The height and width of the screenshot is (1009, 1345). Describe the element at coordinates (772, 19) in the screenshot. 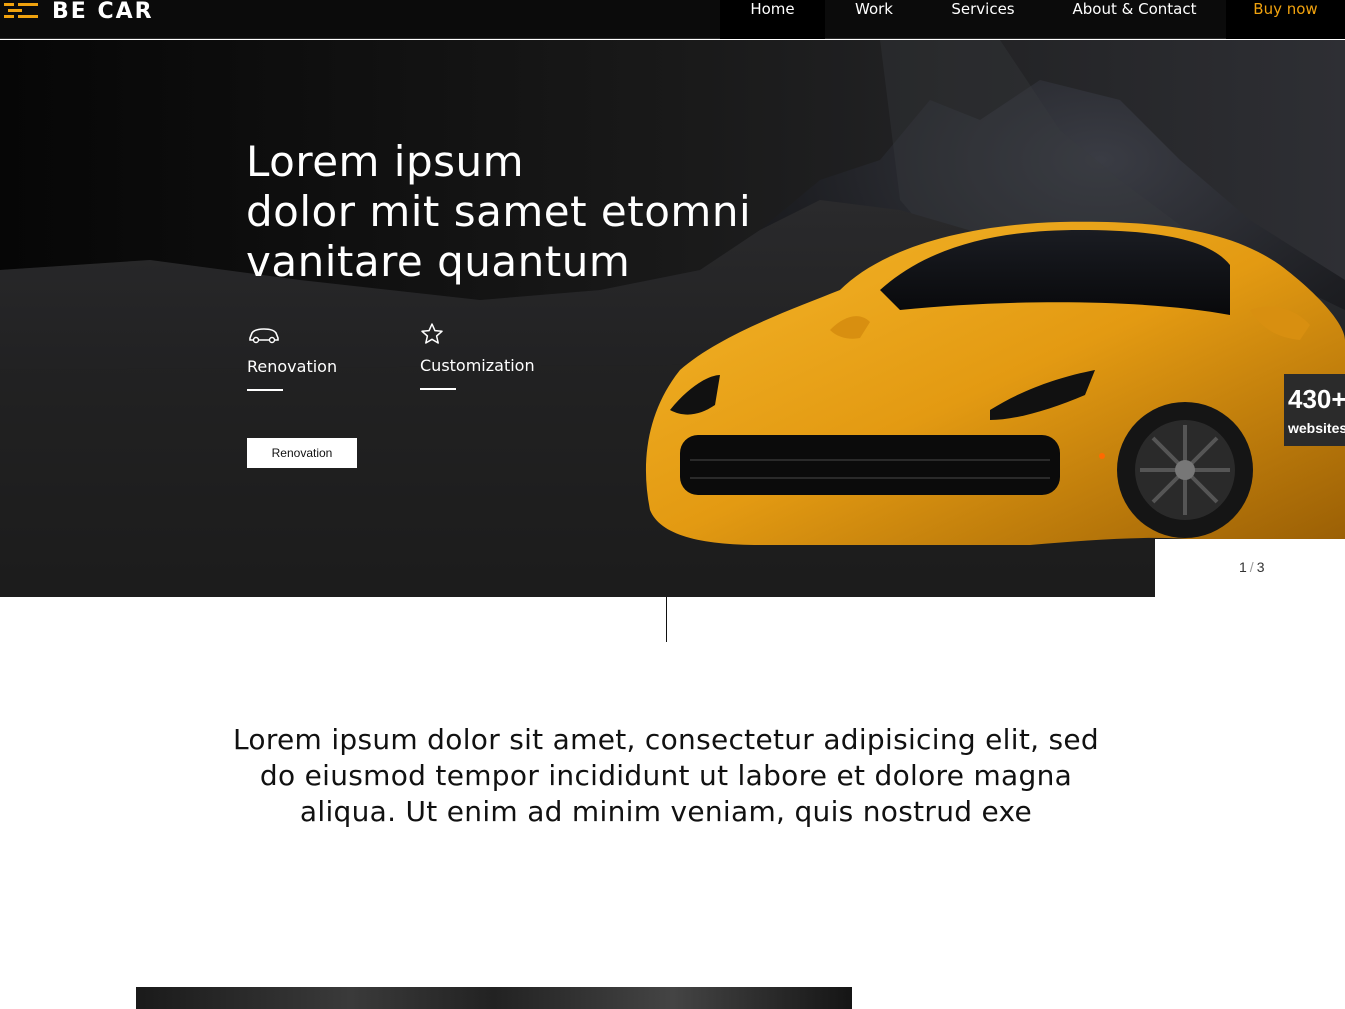

I see `nav-home: Home` at that location.